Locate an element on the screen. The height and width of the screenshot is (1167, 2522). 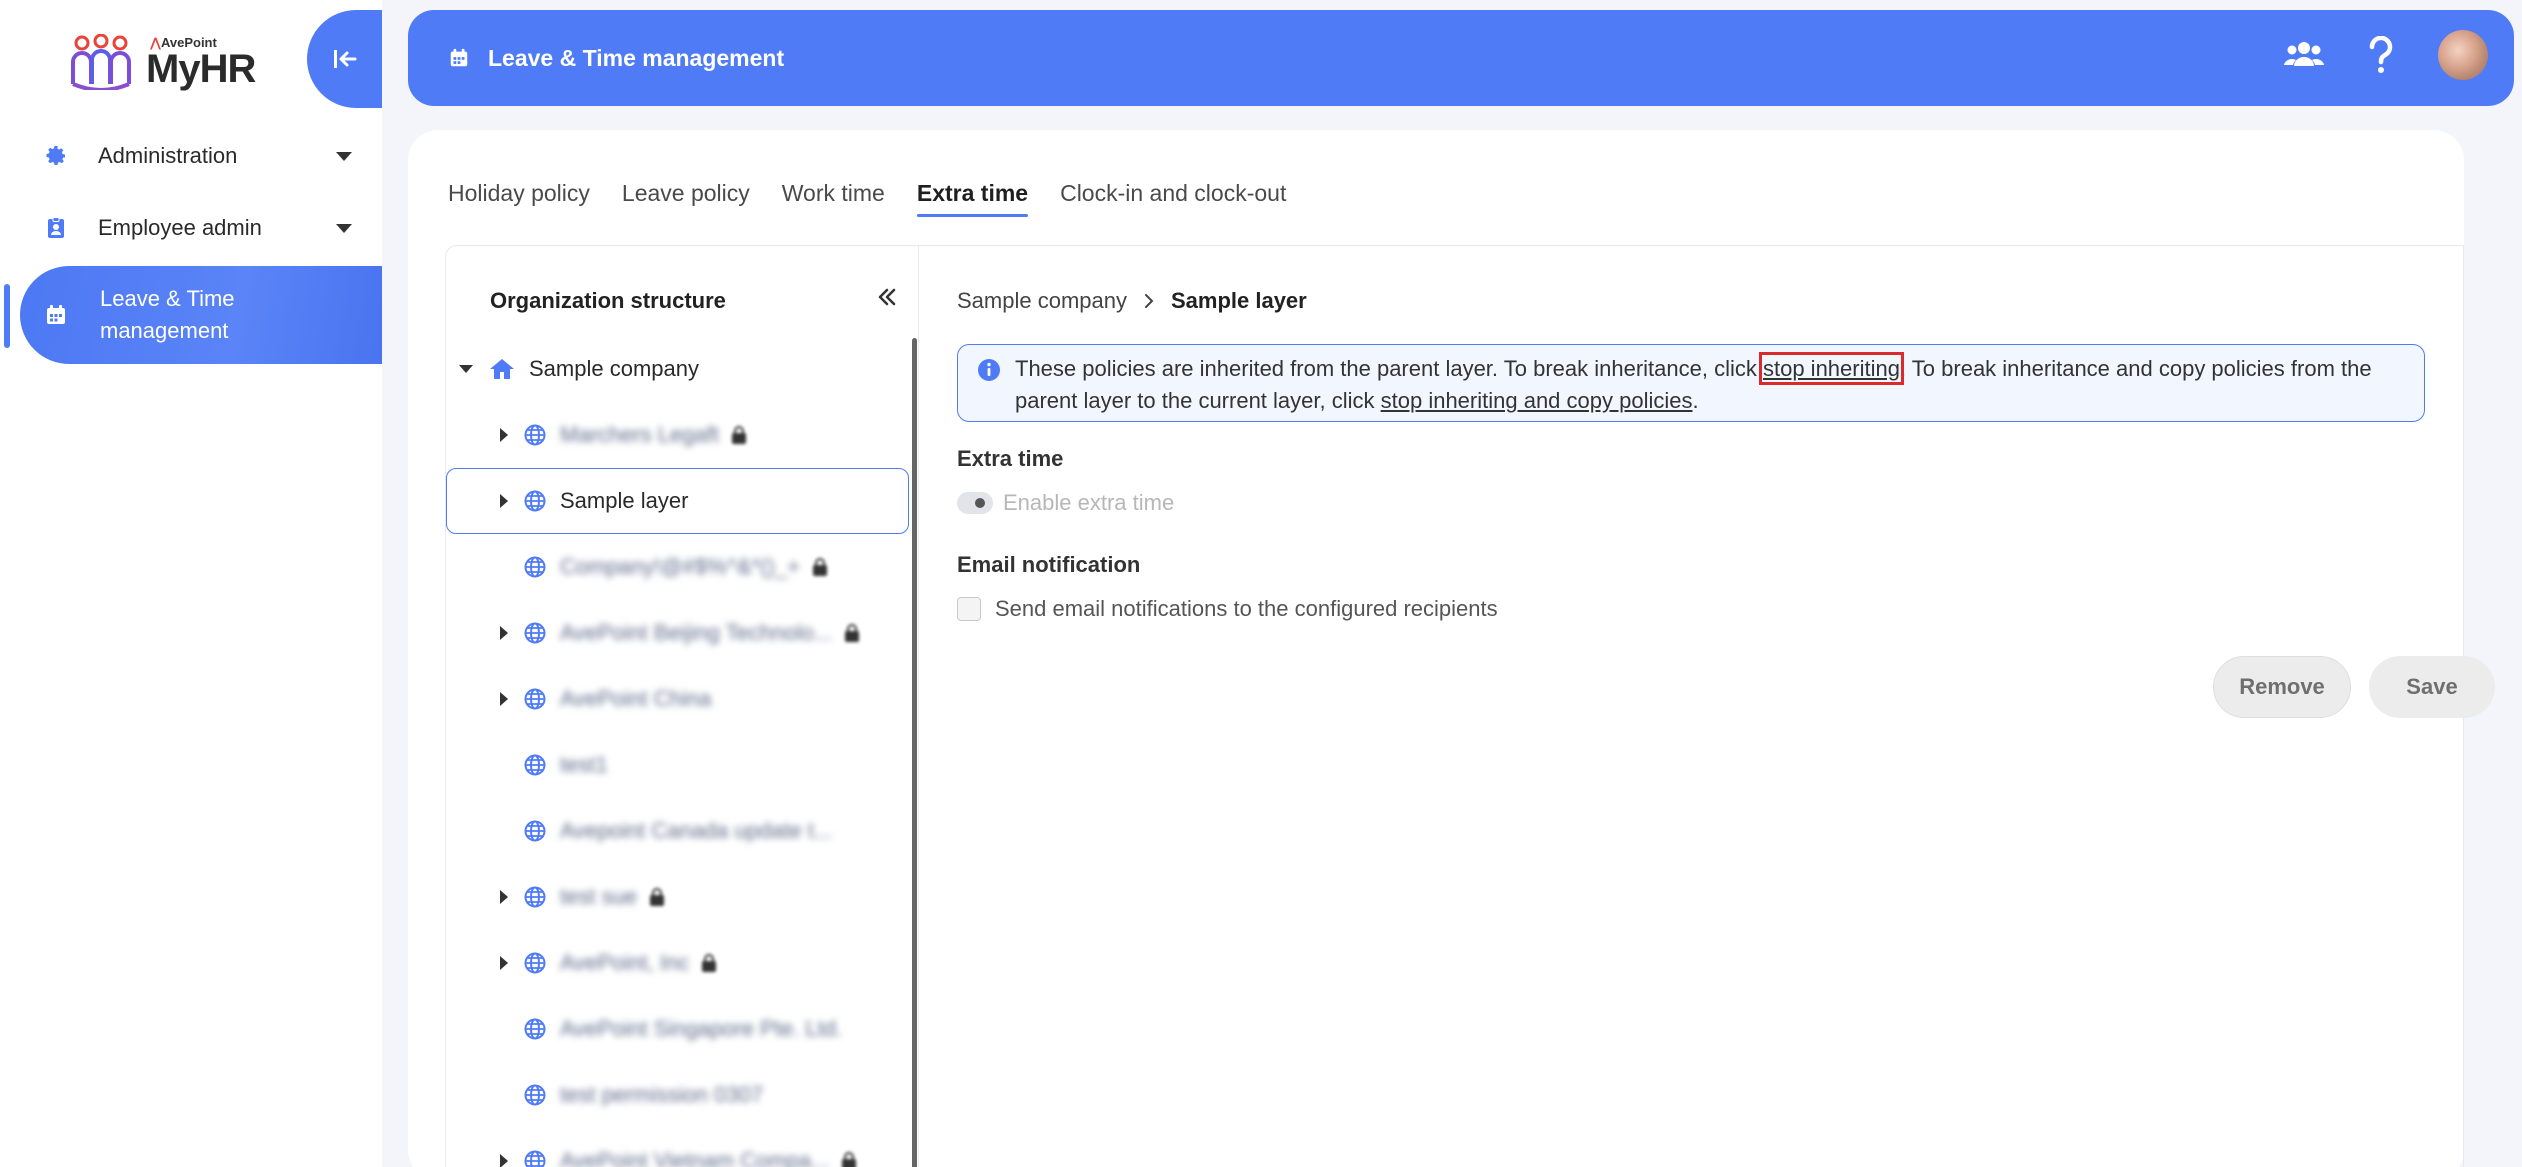
tree-node: AvePoint Singapore Pte. Ltd. is located at coordinates (677, 1029).